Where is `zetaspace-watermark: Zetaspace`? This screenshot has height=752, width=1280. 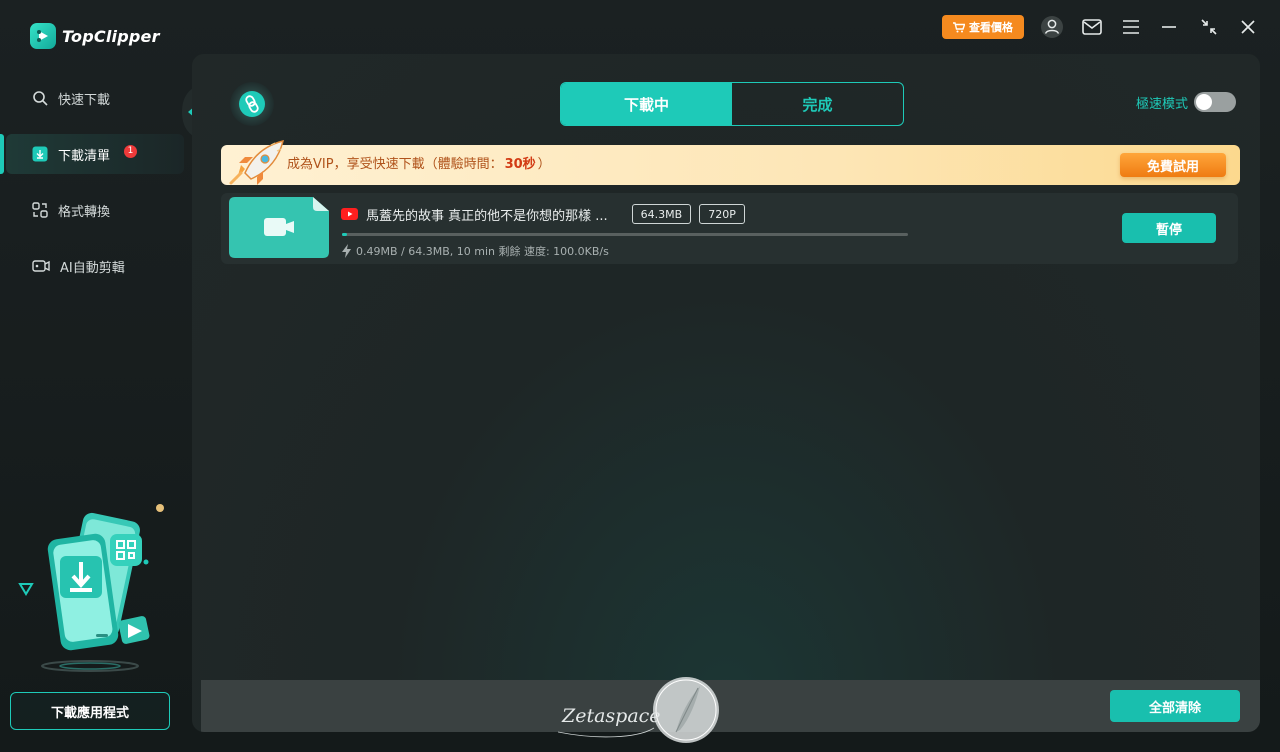
zetaspace-watermark: Zetaspace is located at coordinates (638, 710).